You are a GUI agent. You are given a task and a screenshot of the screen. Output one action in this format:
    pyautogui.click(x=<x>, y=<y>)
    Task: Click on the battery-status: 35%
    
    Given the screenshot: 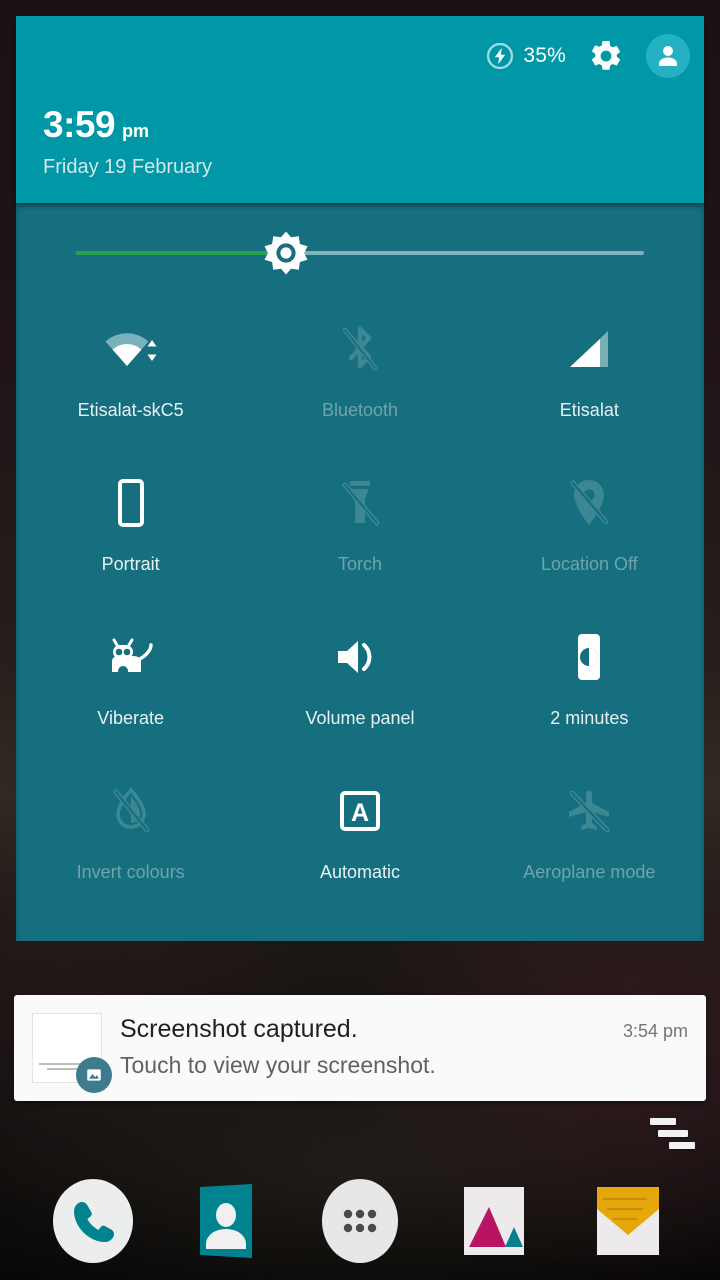 What is the action you would take?
    pyautogui.click(x=526, y=56)
    